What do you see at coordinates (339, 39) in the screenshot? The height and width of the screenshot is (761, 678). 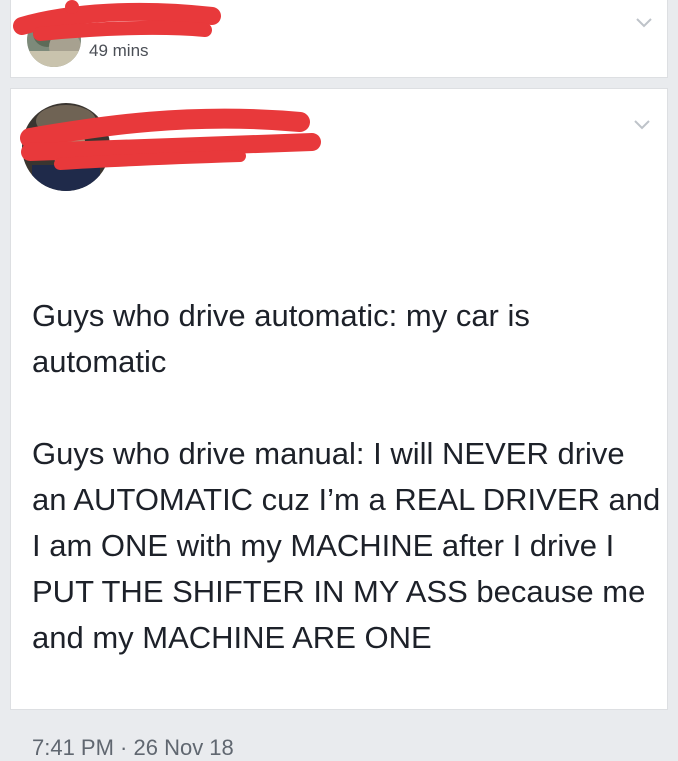 I see `post-card-1: 49 mins` at bounding box center [339, 39].